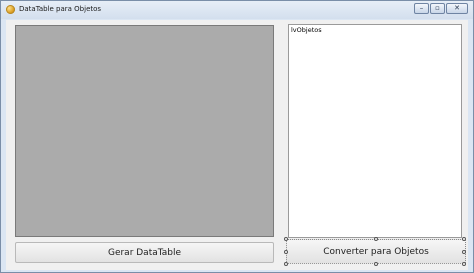  I want to click on generate-datatable-button: Gerar DataTable, so click(144, 252).